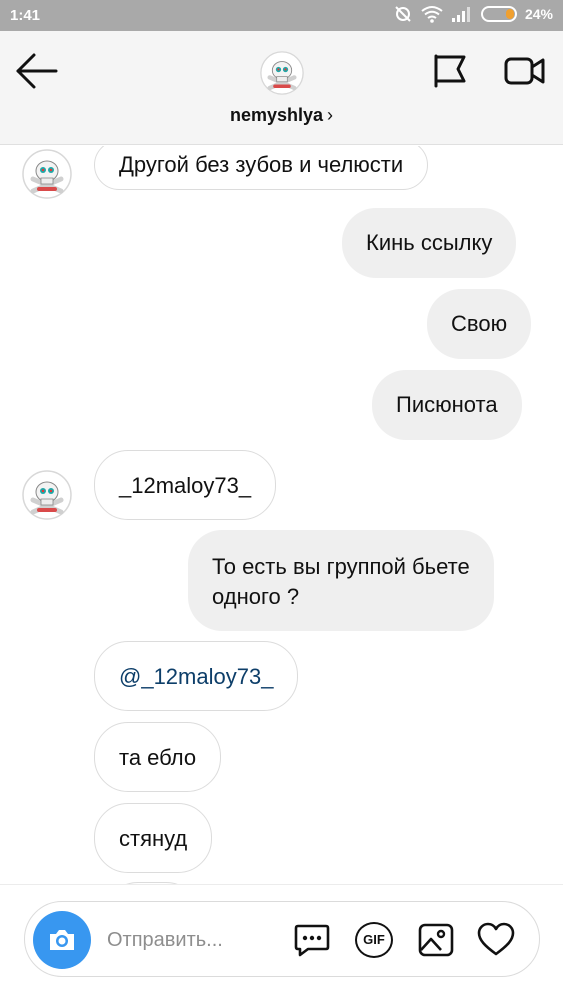 Image resolution: width=563 pixels, height=1000 pixels. I want to click on chevron-right-icon: ›, so click(330, 115).